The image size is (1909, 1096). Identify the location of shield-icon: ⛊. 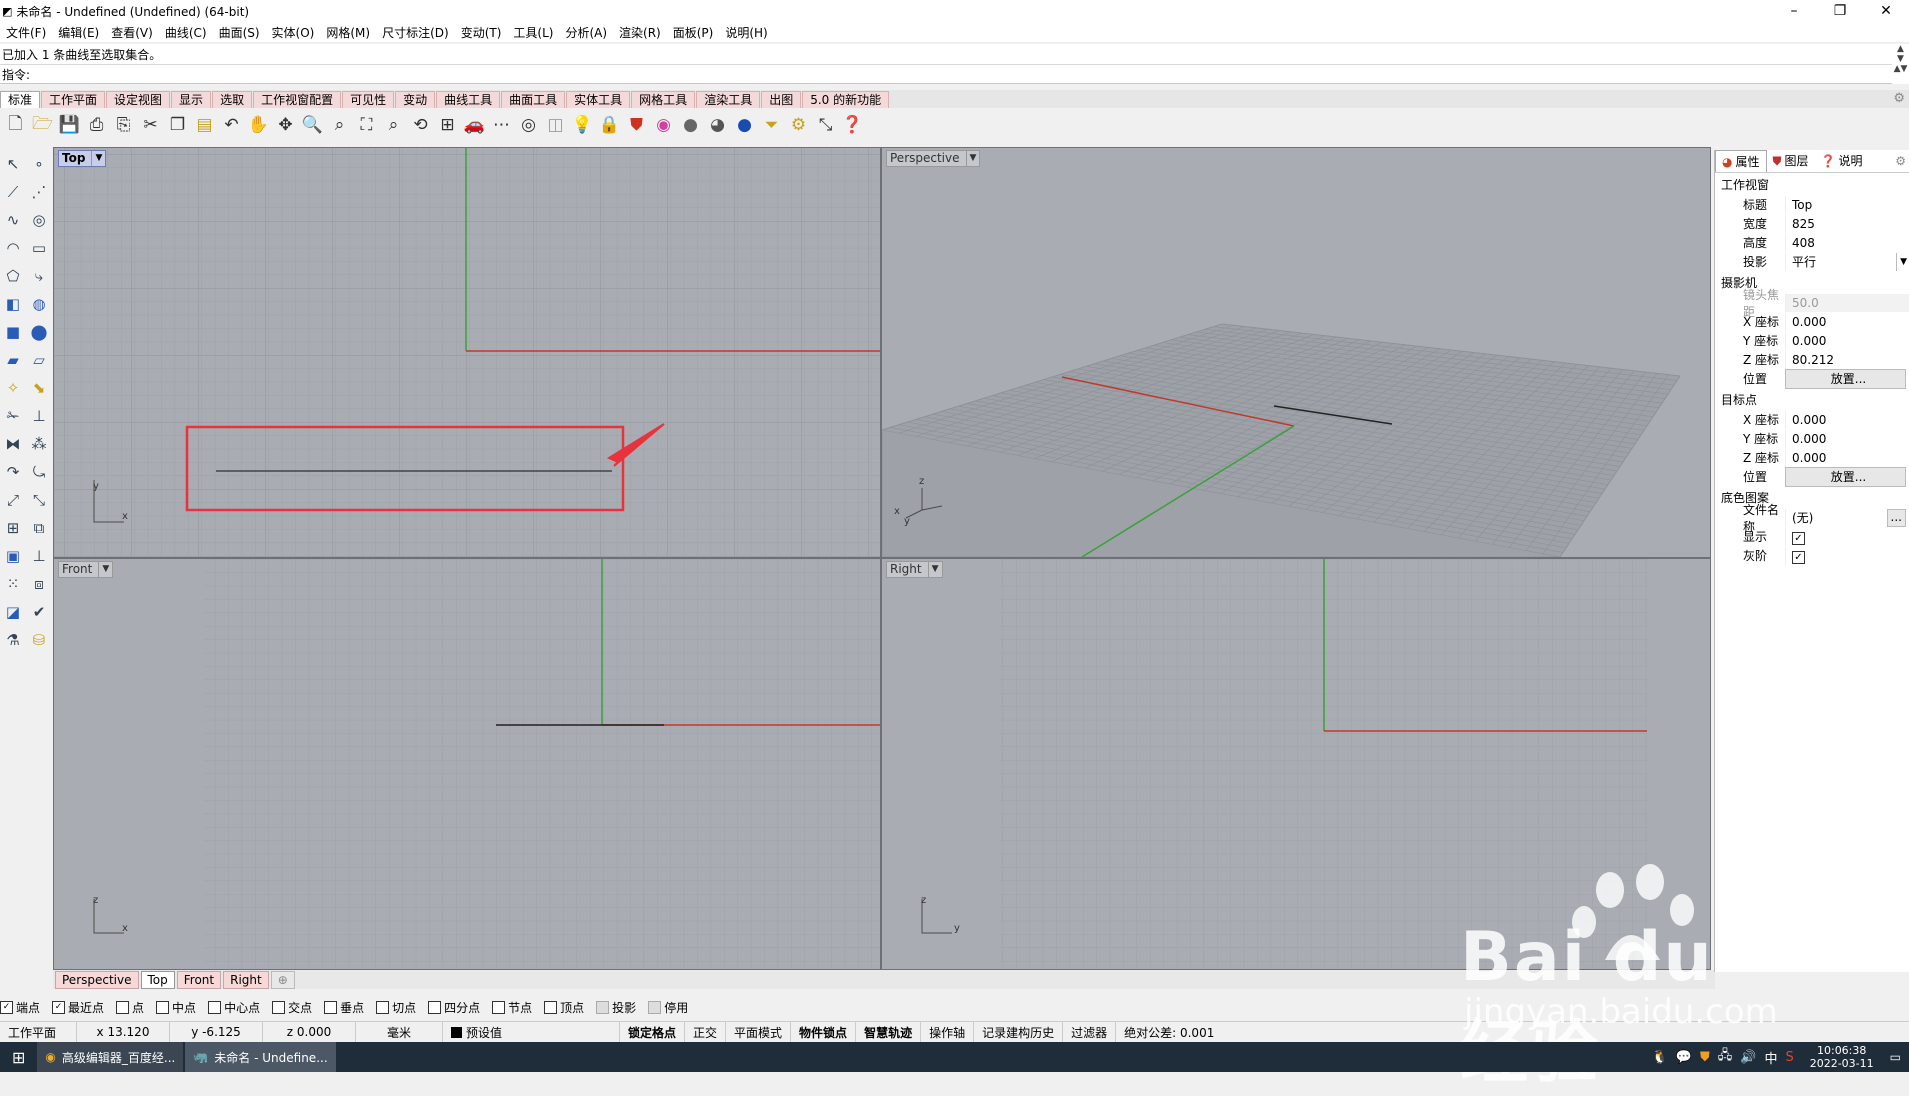
(1705, 1057).